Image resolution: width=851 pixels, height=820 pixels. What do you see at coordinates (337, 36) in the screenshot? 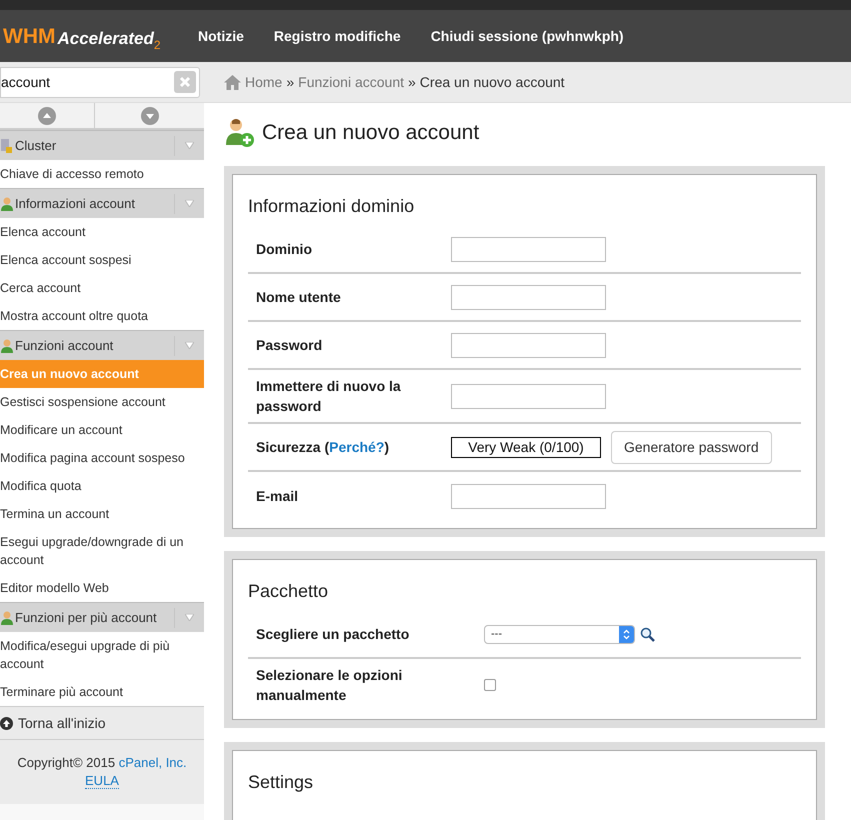
I see `nav-link: Registro modifiche` at bounding box center [337, 36].